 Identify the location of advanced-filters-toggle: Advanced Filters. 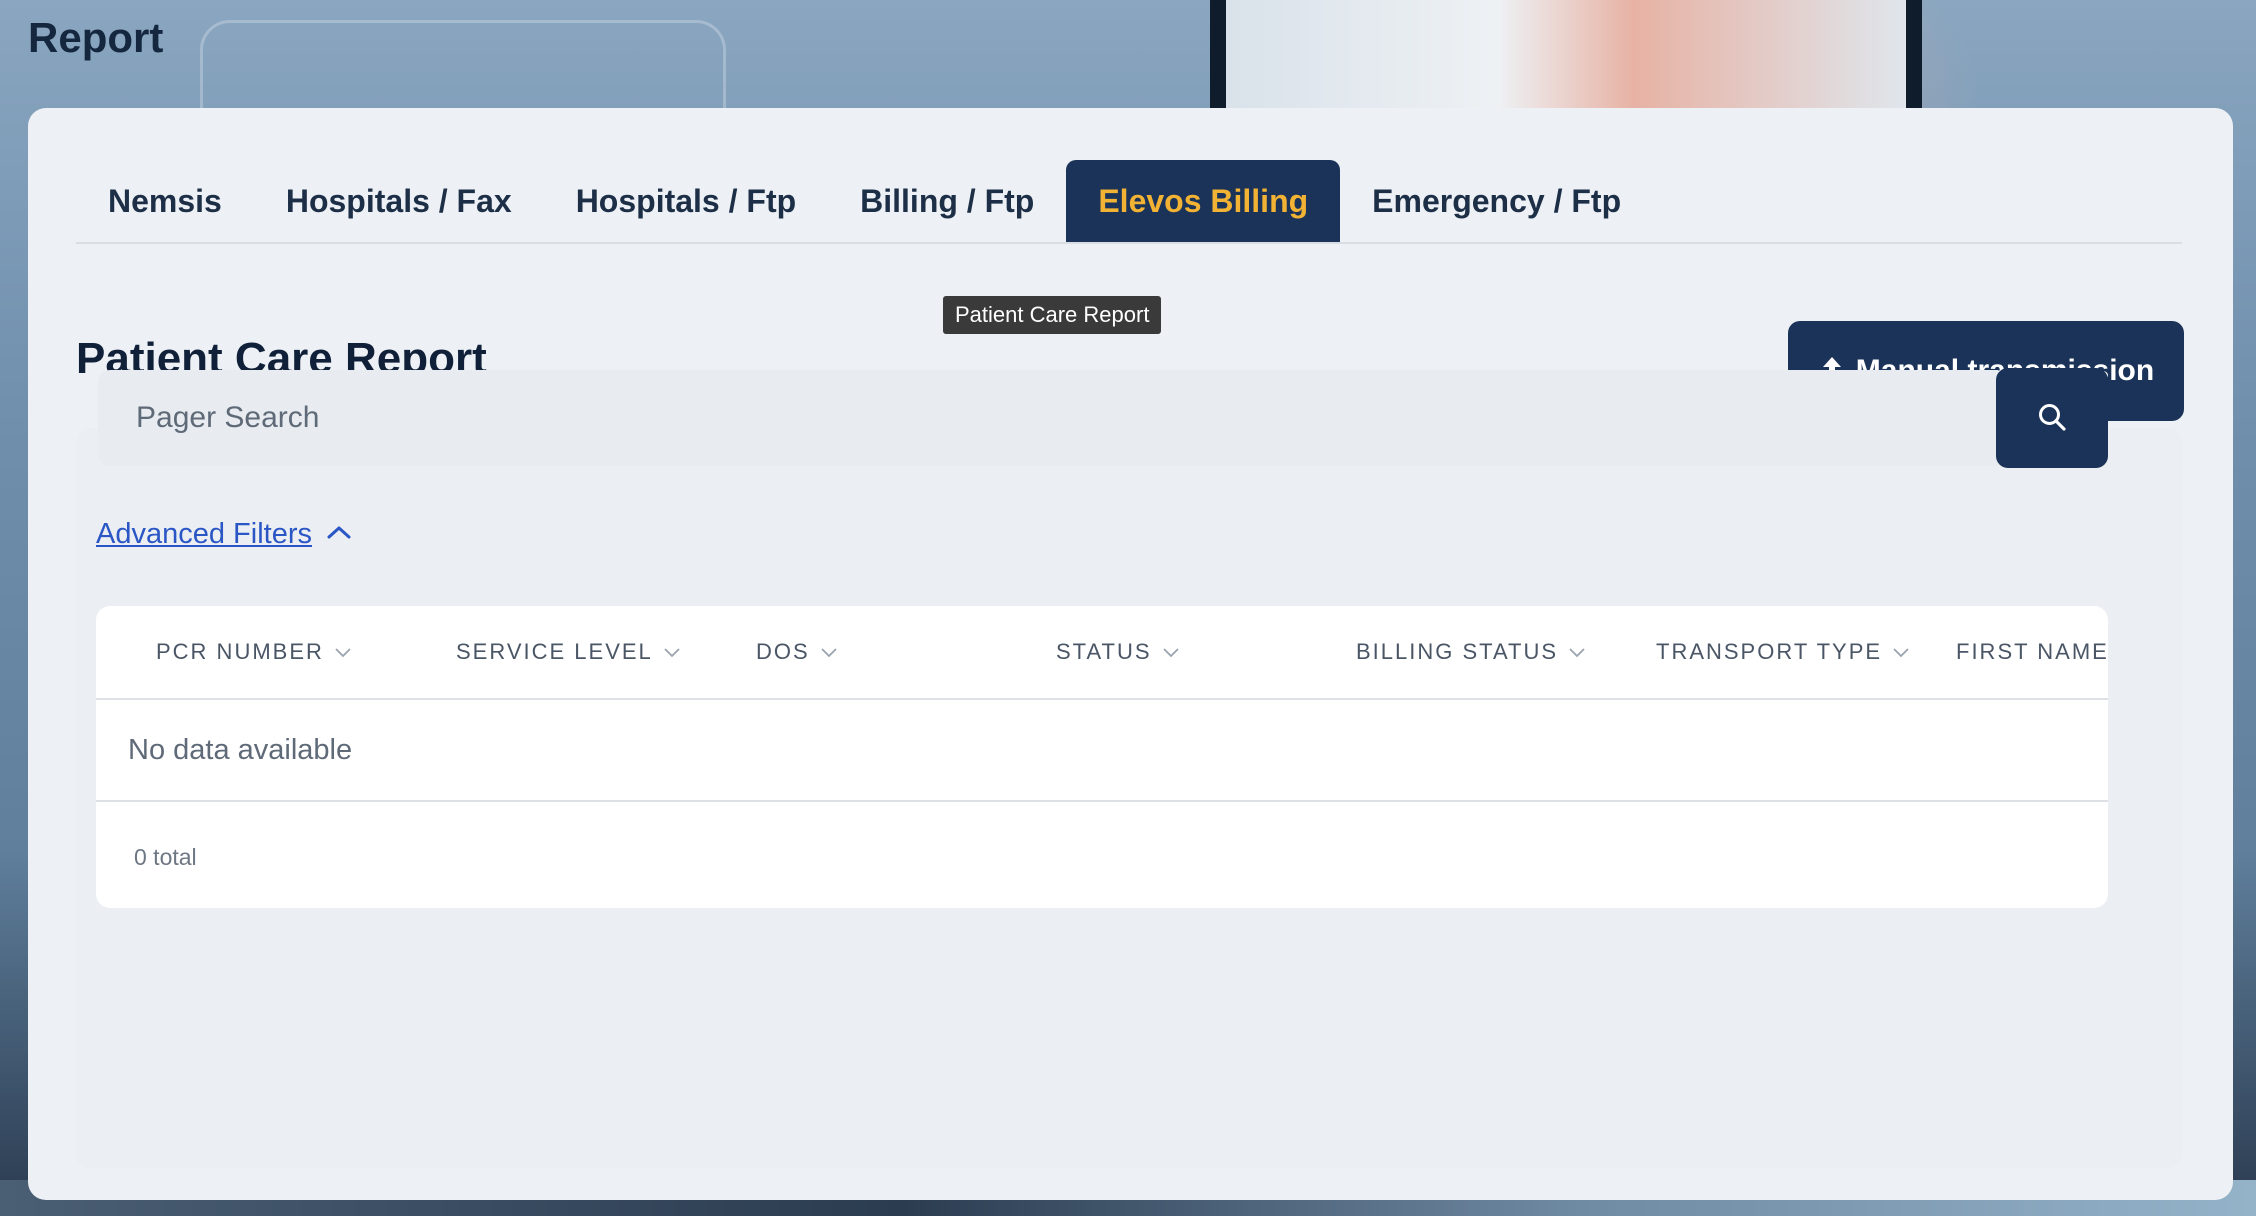
(224, 534).